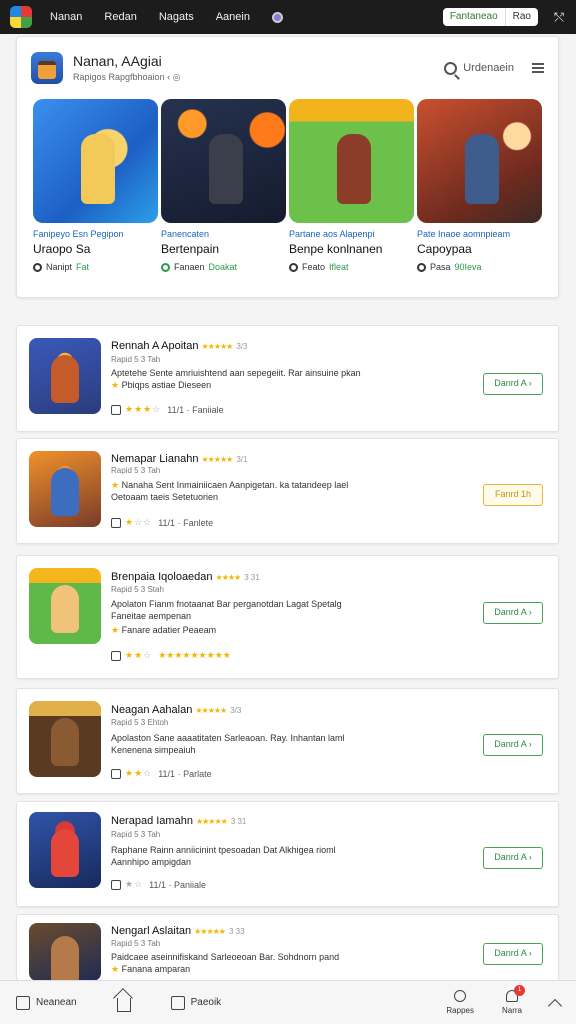 This screenshot has width=576, height=1024. What do you see at coordinates (176, 17) in the screenshot?
I see `nav-link-3: Nagats` at bounding box center [176, 17].